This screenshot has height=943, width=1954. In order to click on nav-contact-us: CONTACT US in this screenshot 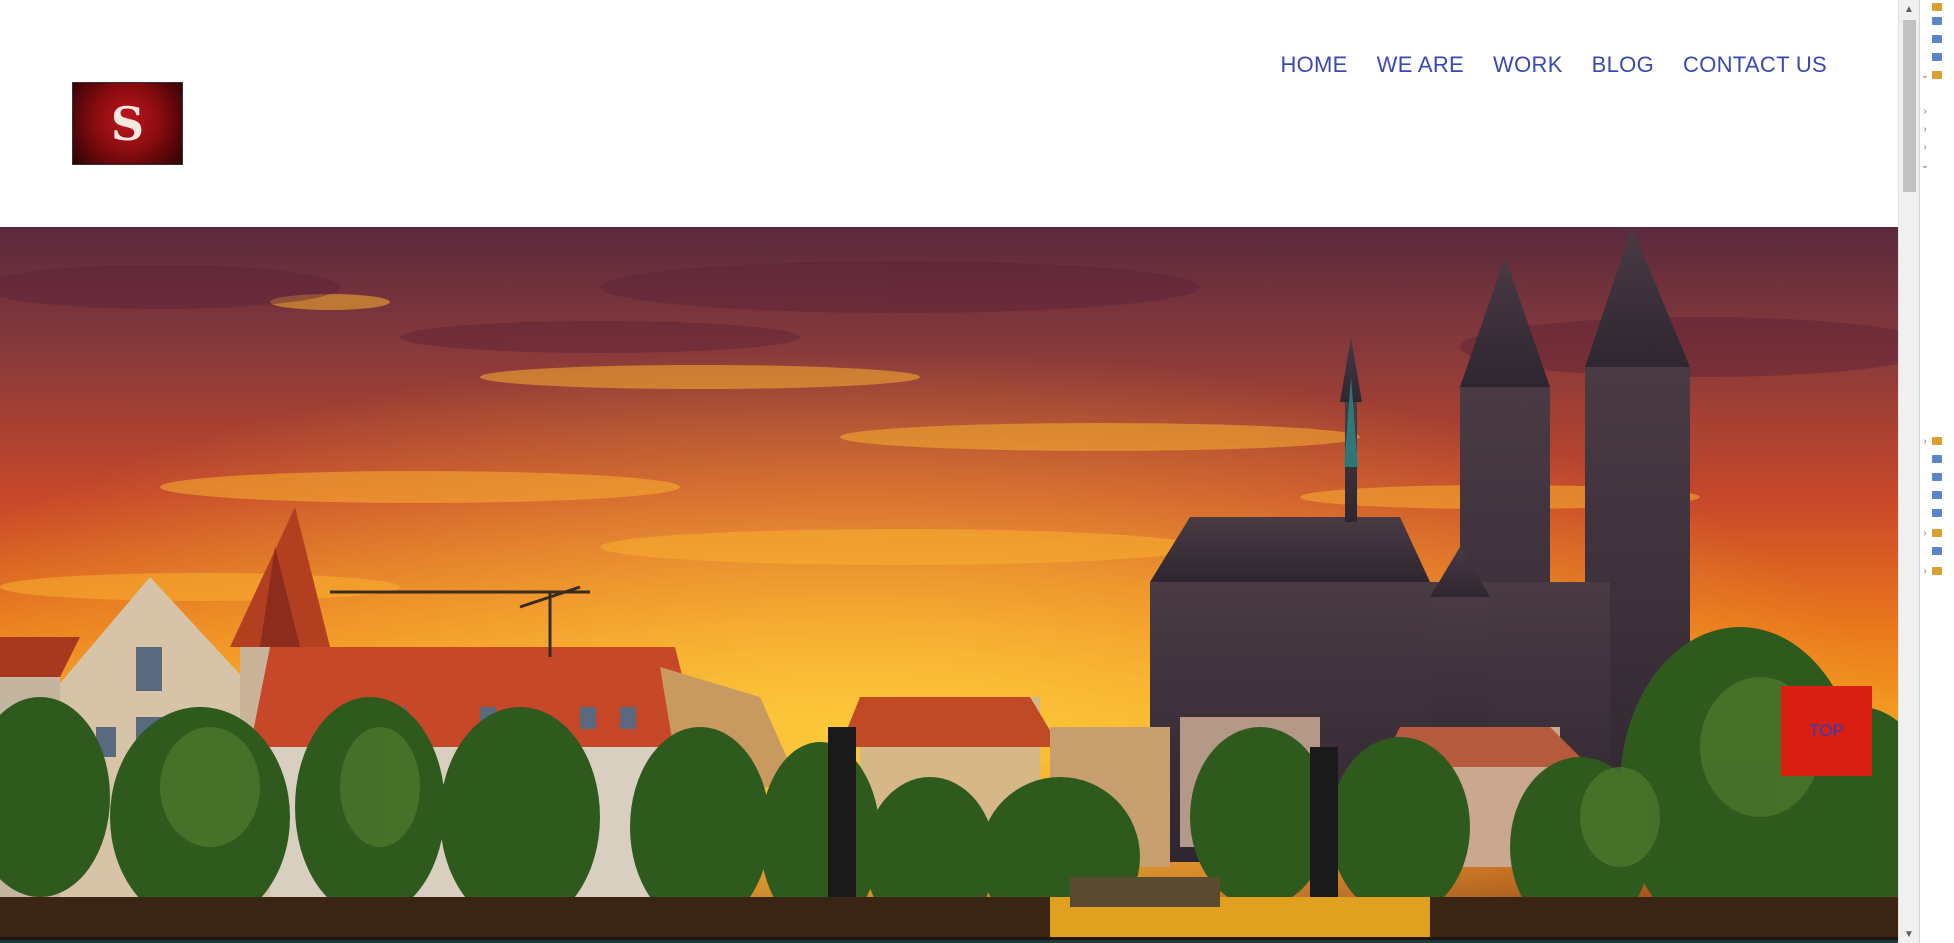, I will do `click(1755, 65)`.